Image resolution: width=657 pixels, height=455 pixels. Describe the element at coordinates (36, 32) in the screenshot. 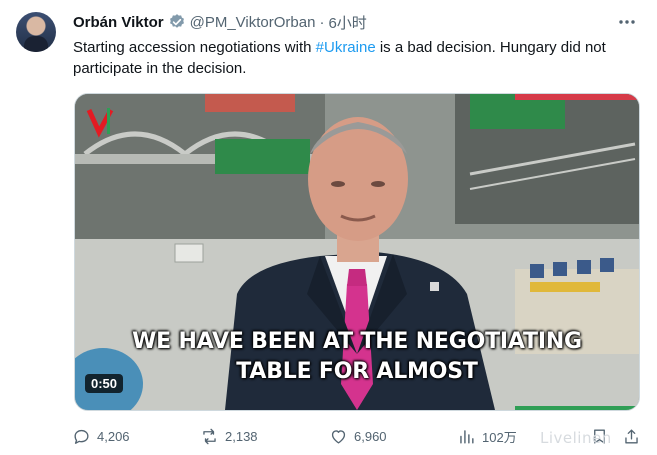

I see `avatar` at that location.